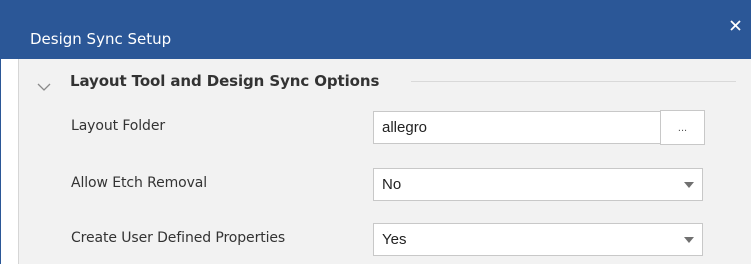  Describe the element at coordinates (573, 81) in the screenshot. I see `section-divider` at that location.